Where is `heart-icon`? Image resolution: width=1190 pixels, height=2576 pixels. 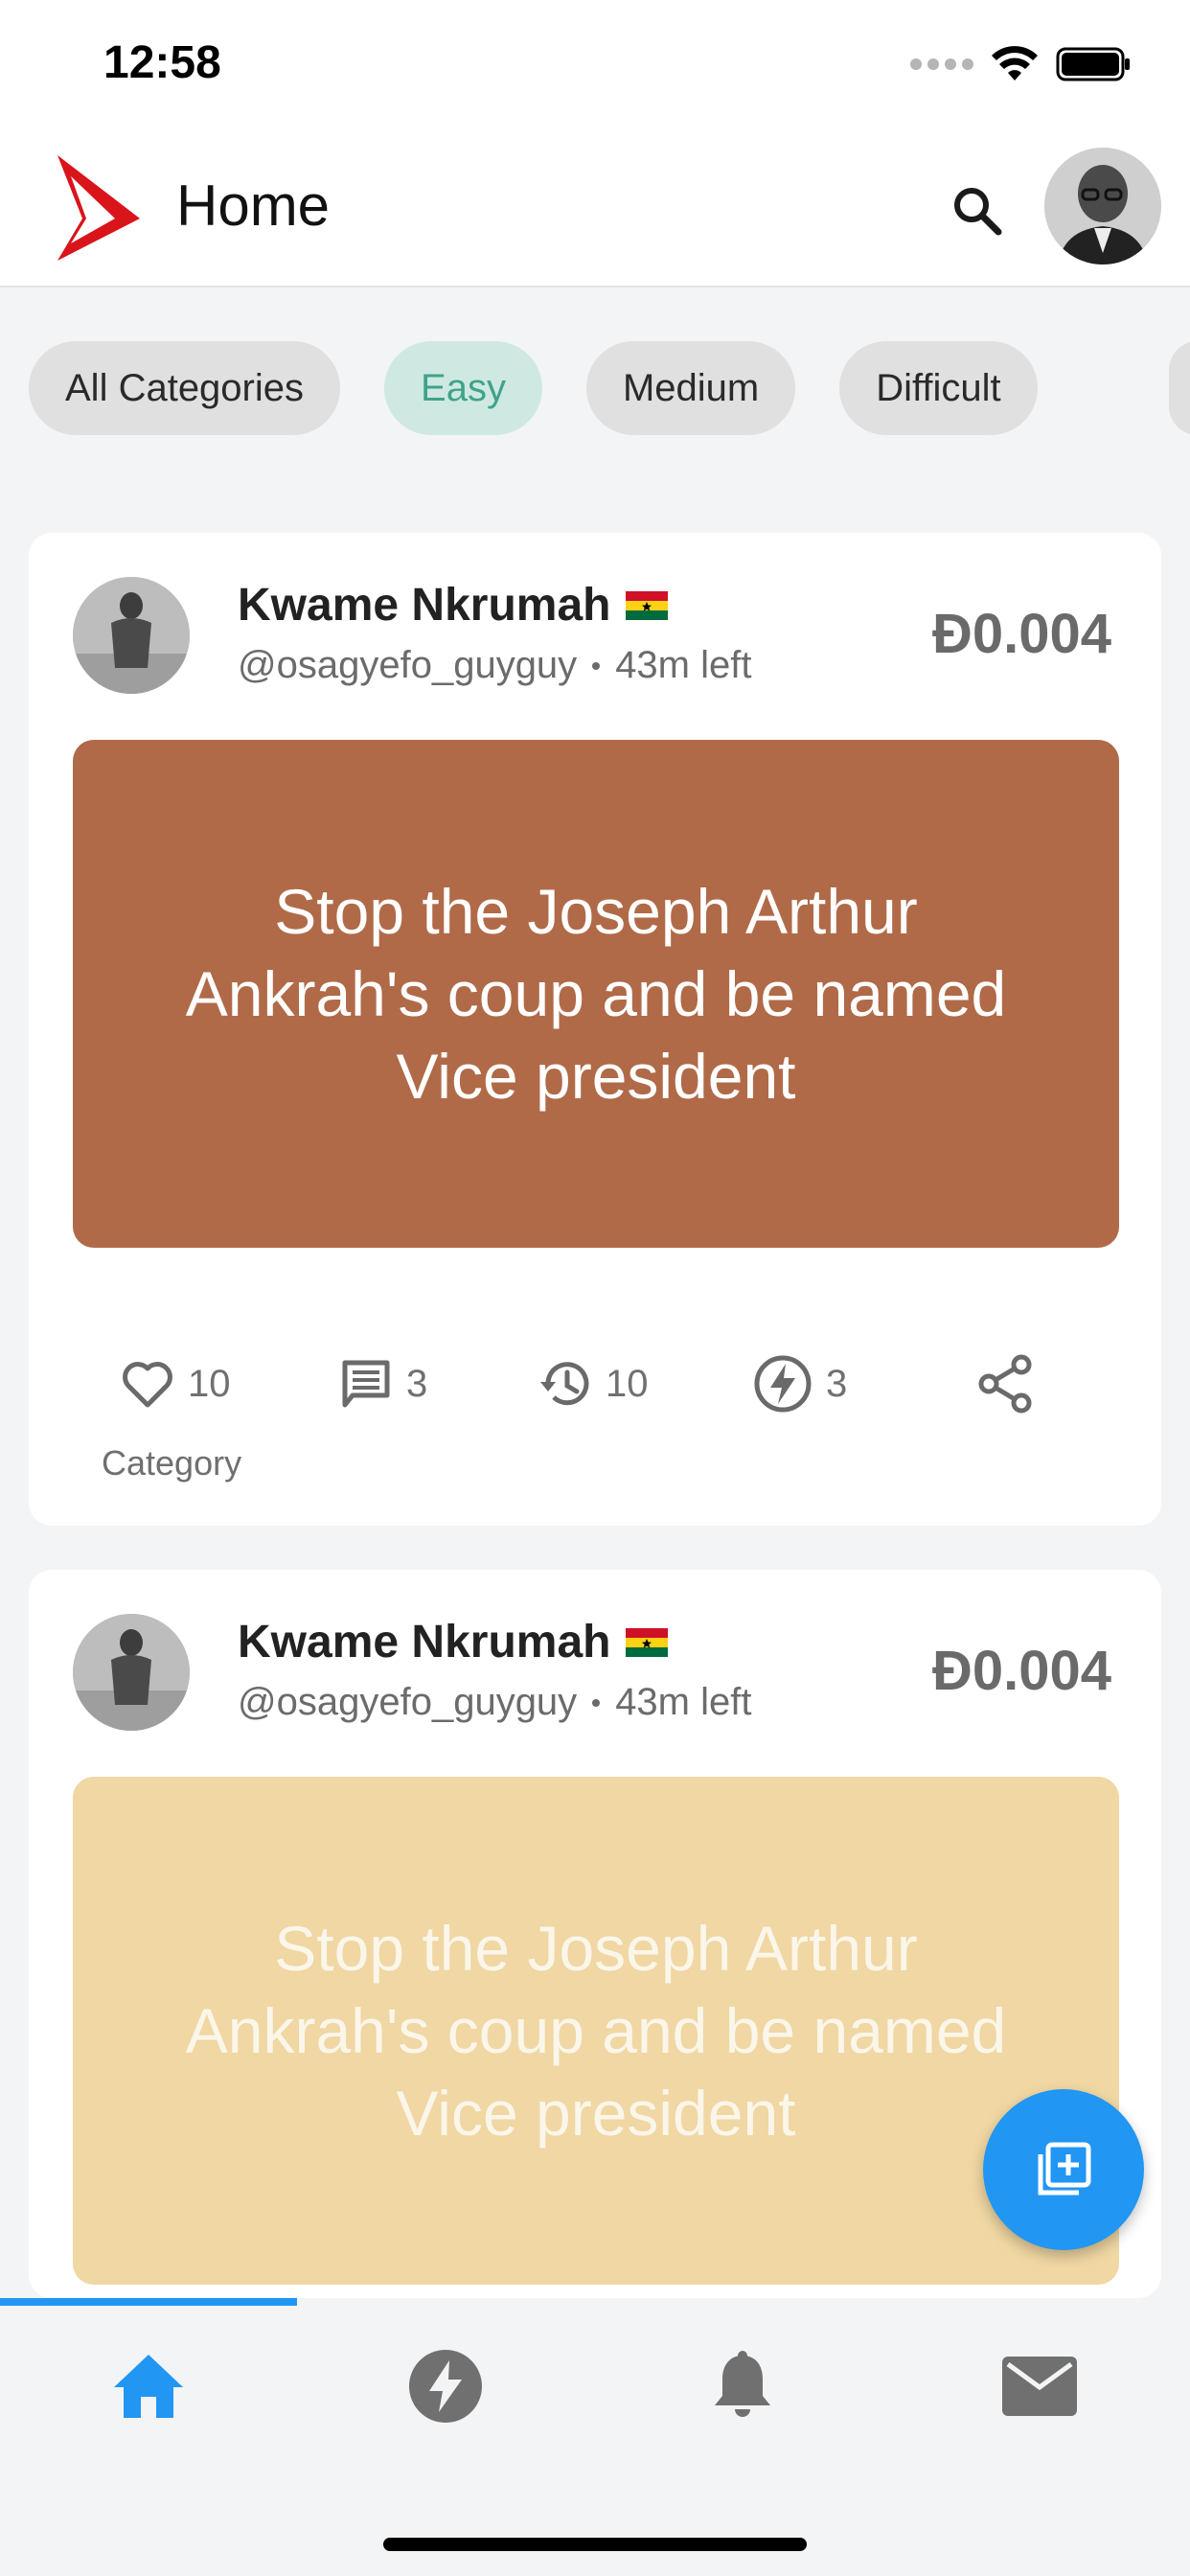
heart-icon is located at coordinates (148, 1385).